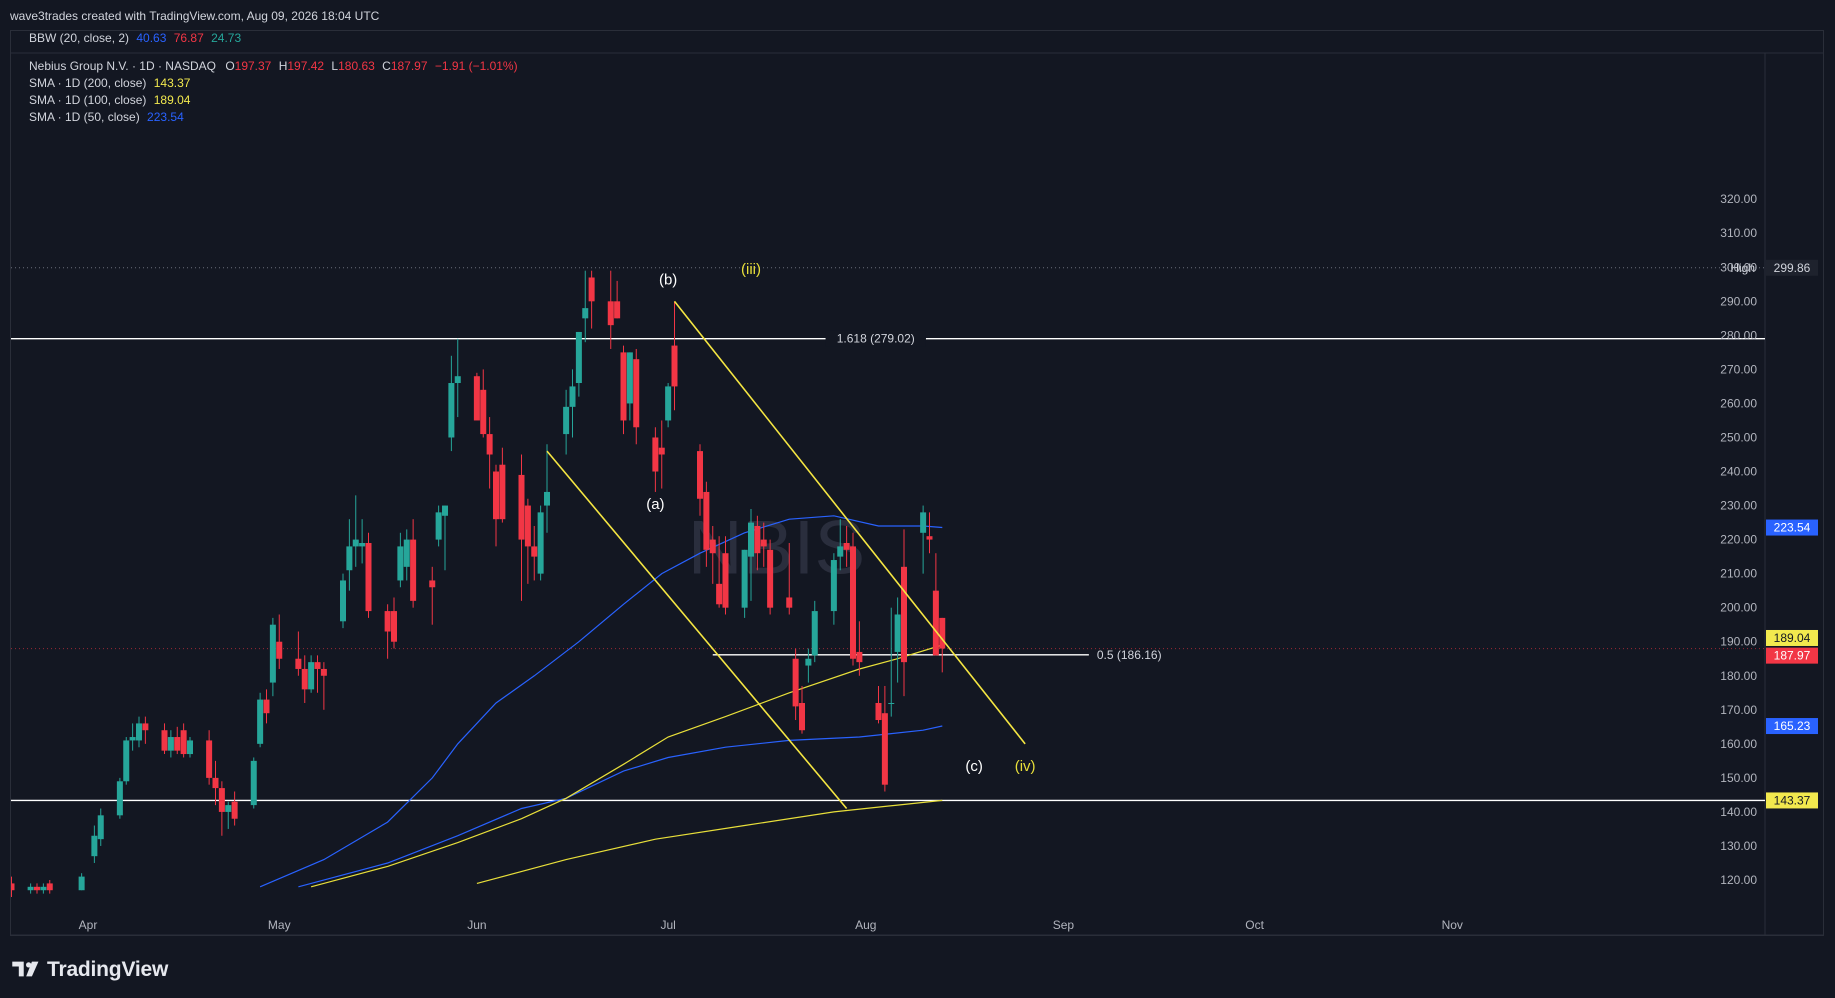 The height and width of the screenshot is (998, 1835). I want to click on ohlc-open: 197.37, so click(253, 66).